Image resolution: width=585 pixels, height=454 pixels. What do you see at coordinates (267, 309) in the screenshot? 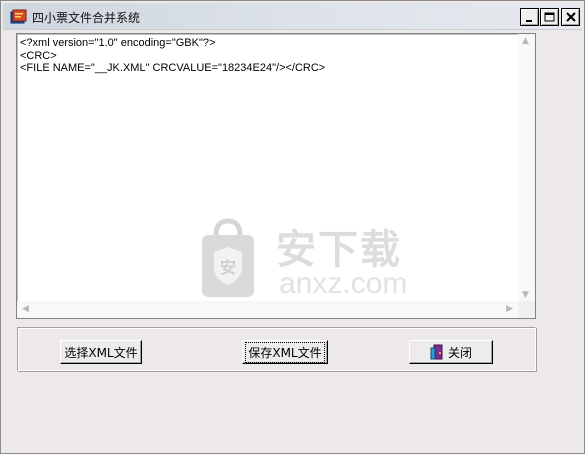
I see `horizontal-scrollbar: ◀ ▶` at bounding box center [267, 309].